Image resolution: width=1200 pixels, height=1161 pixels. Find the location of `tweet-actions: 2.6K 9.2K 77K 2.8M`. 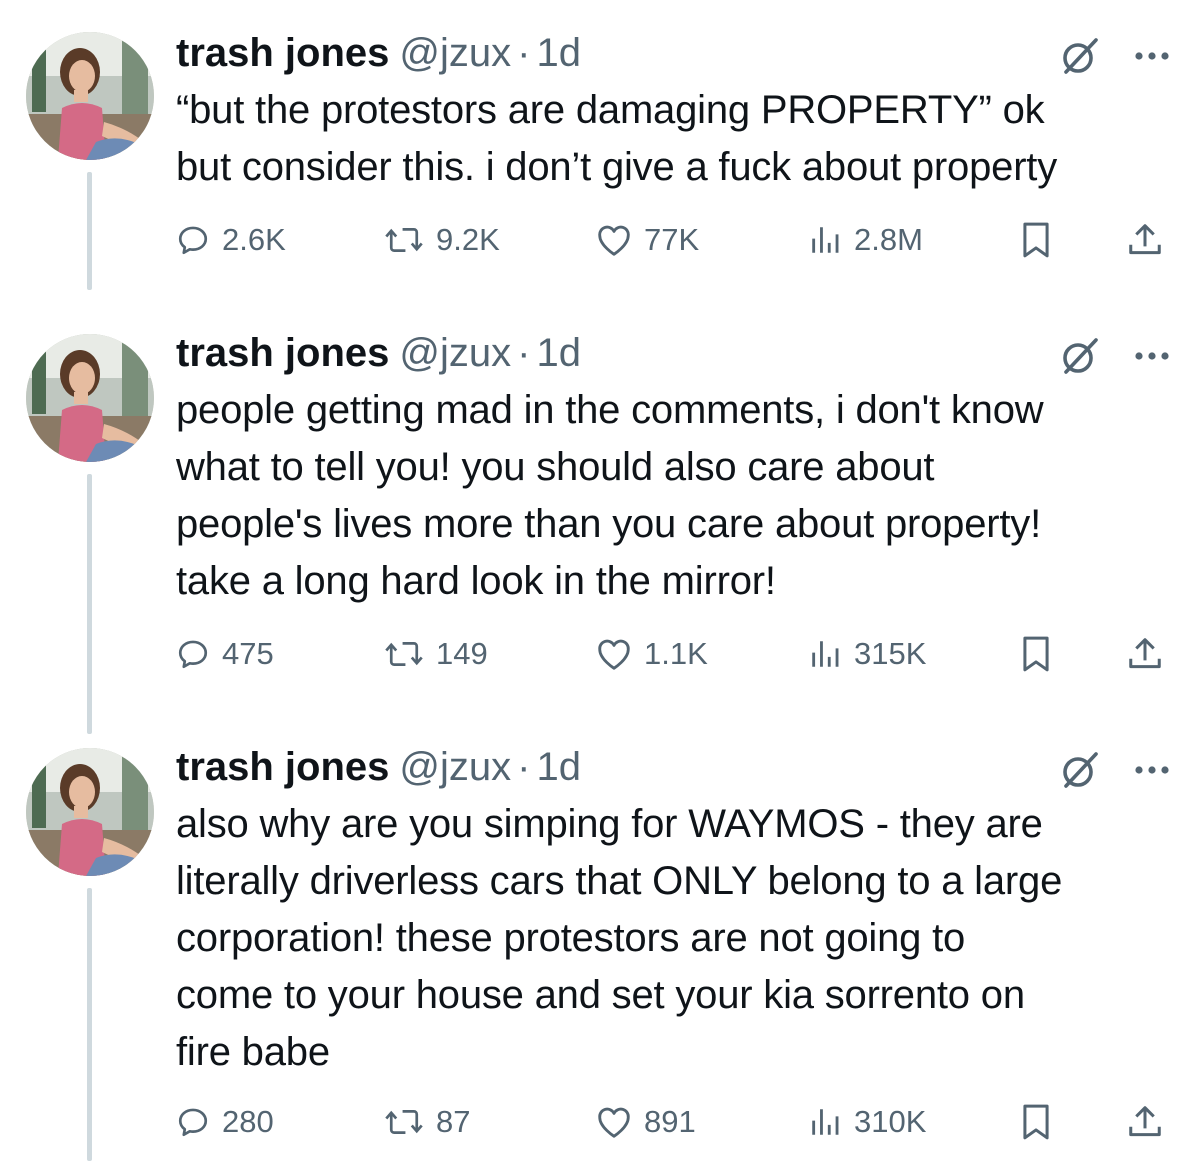

tweet-actions: 2.6K 9.2K 77K 2.8M is located at coordinates (673, 240).